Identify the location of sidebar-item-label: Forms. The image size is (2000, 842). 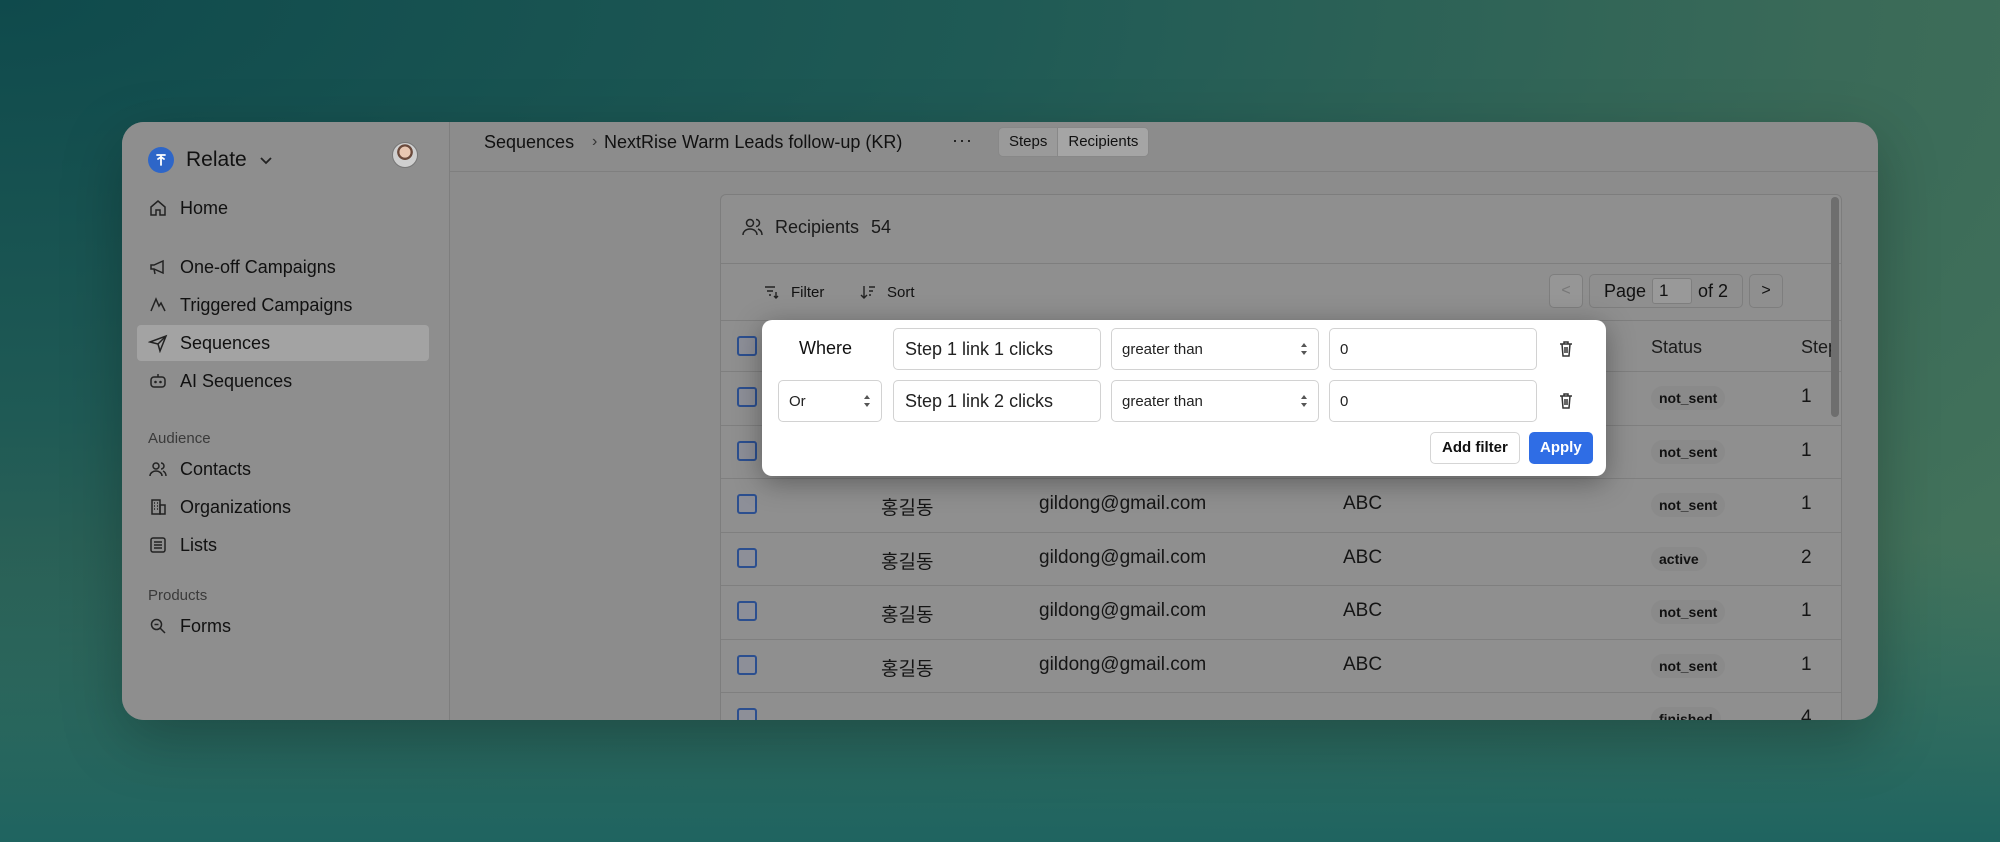
(205, 625).